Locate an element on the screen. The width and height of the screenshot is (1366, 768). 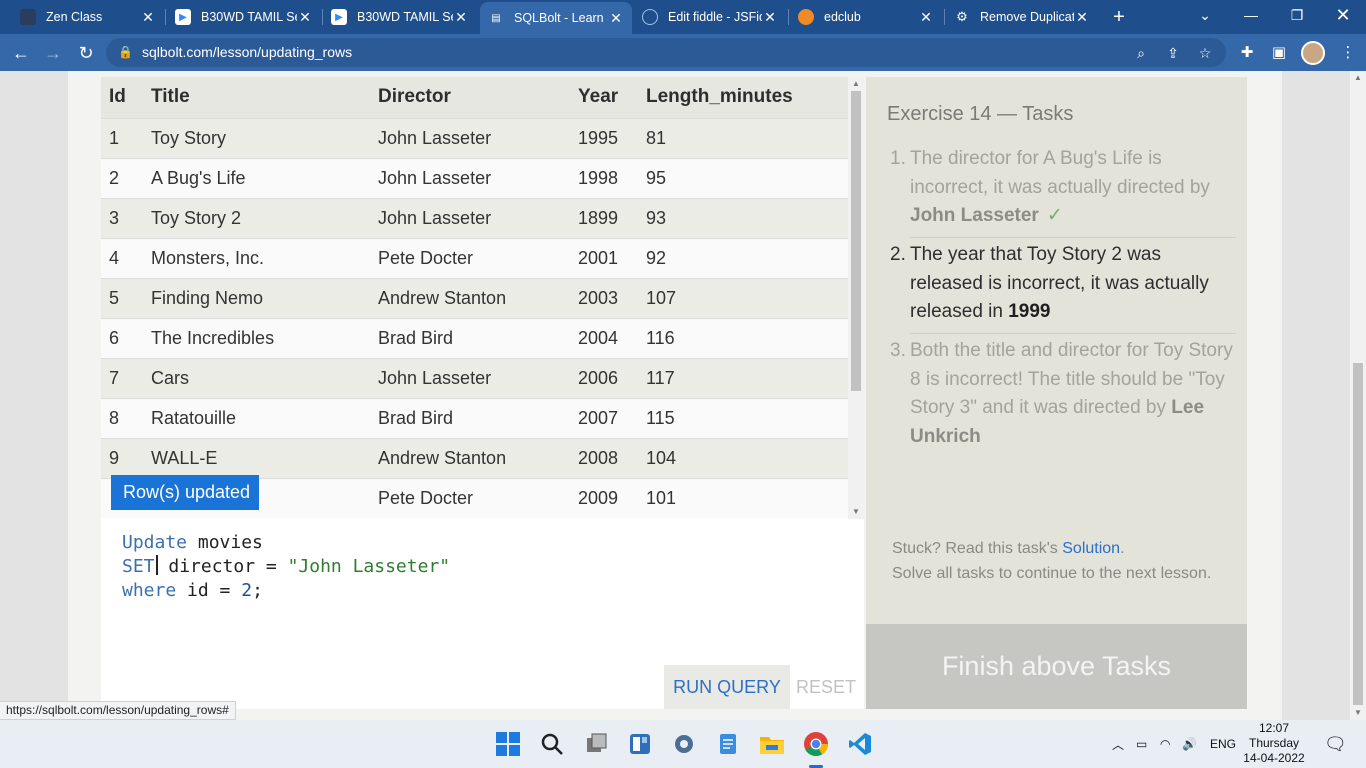
chrome-icon is located at coordinates (816, 744).